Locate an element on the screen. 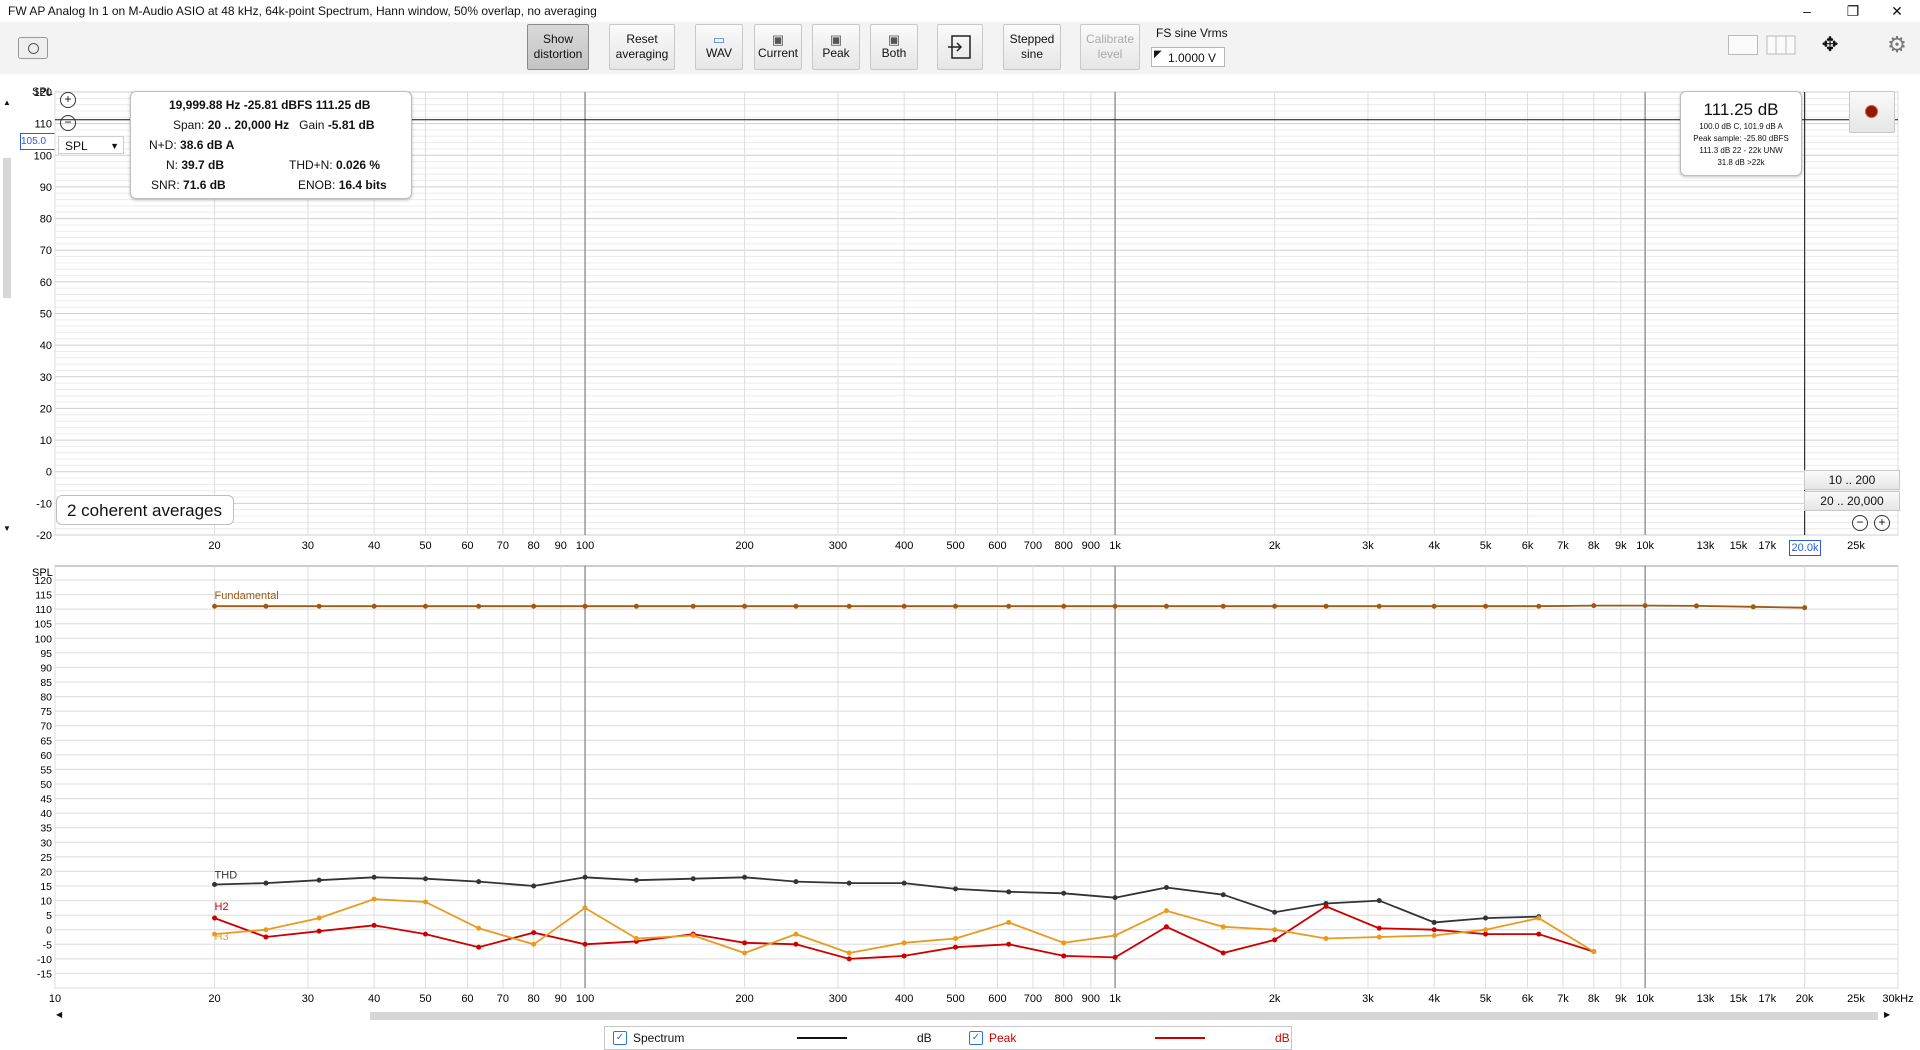 This screenshot has width=1920, height=1050. wav-button: ▭ WAV is located at coordinates (719, 47).